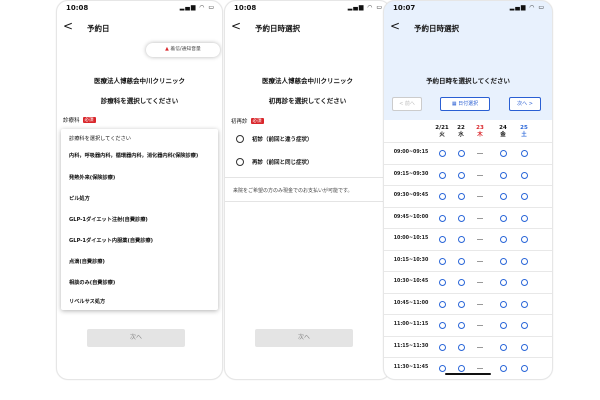  What do you see at coordinates (407, 104) in the screenshot?
I see `prev-week-button: < 前へ` at bounding box center [407, 104].